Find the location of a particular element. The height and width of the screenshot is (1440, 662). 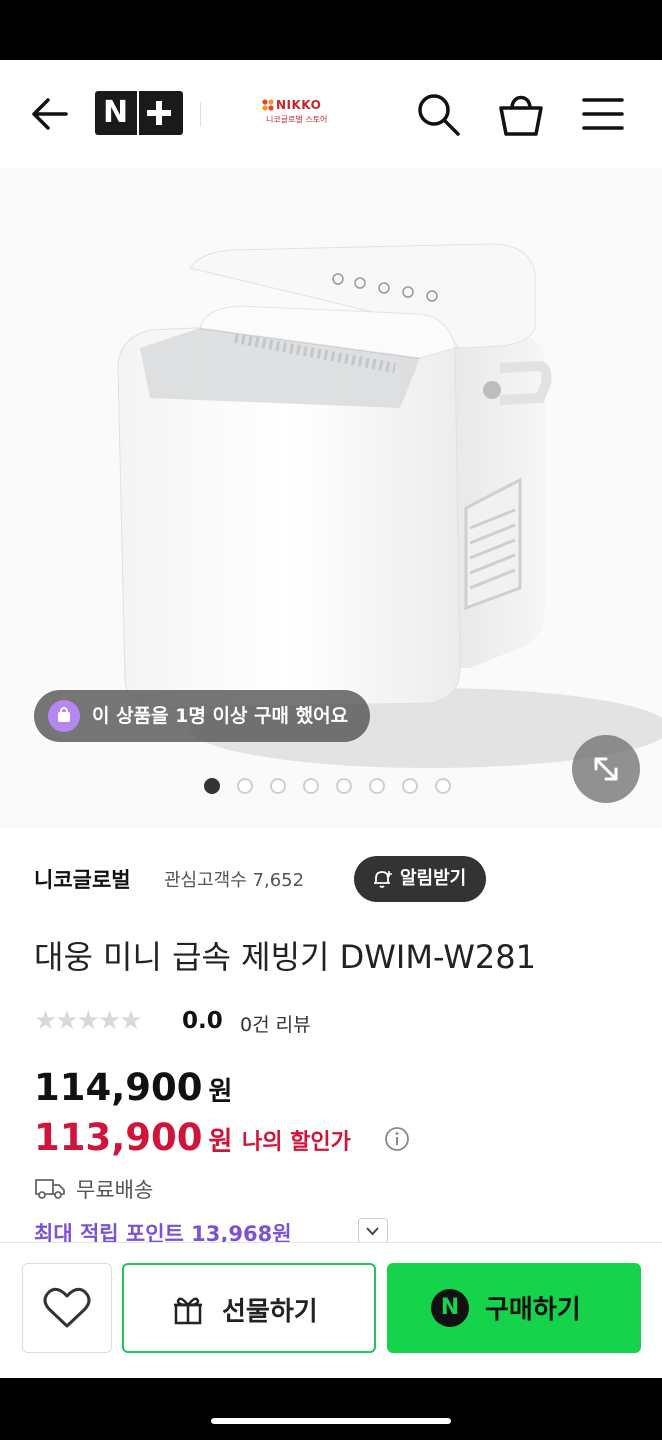

logo-n-letter: N is located at coordinates (116, 112).